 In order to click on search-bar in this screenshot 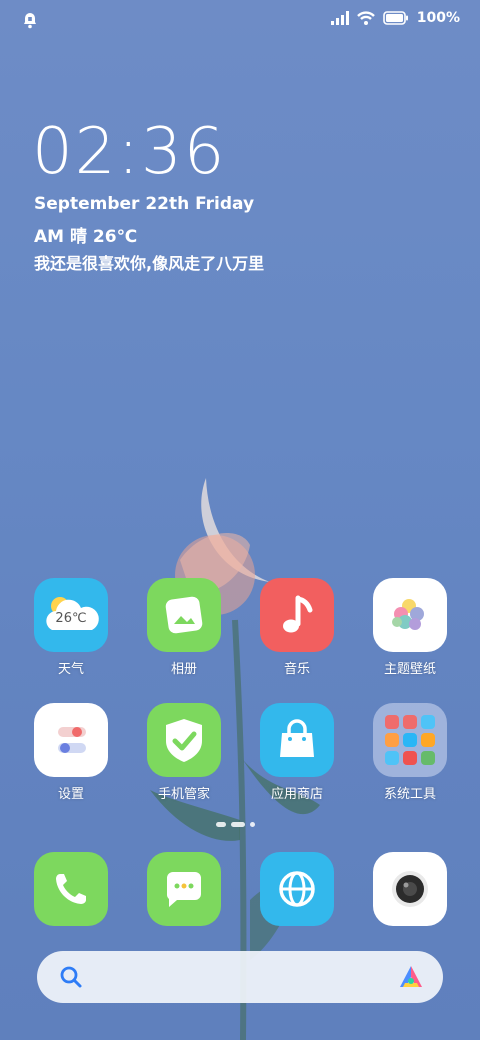, I will do `click(240, 977)`.